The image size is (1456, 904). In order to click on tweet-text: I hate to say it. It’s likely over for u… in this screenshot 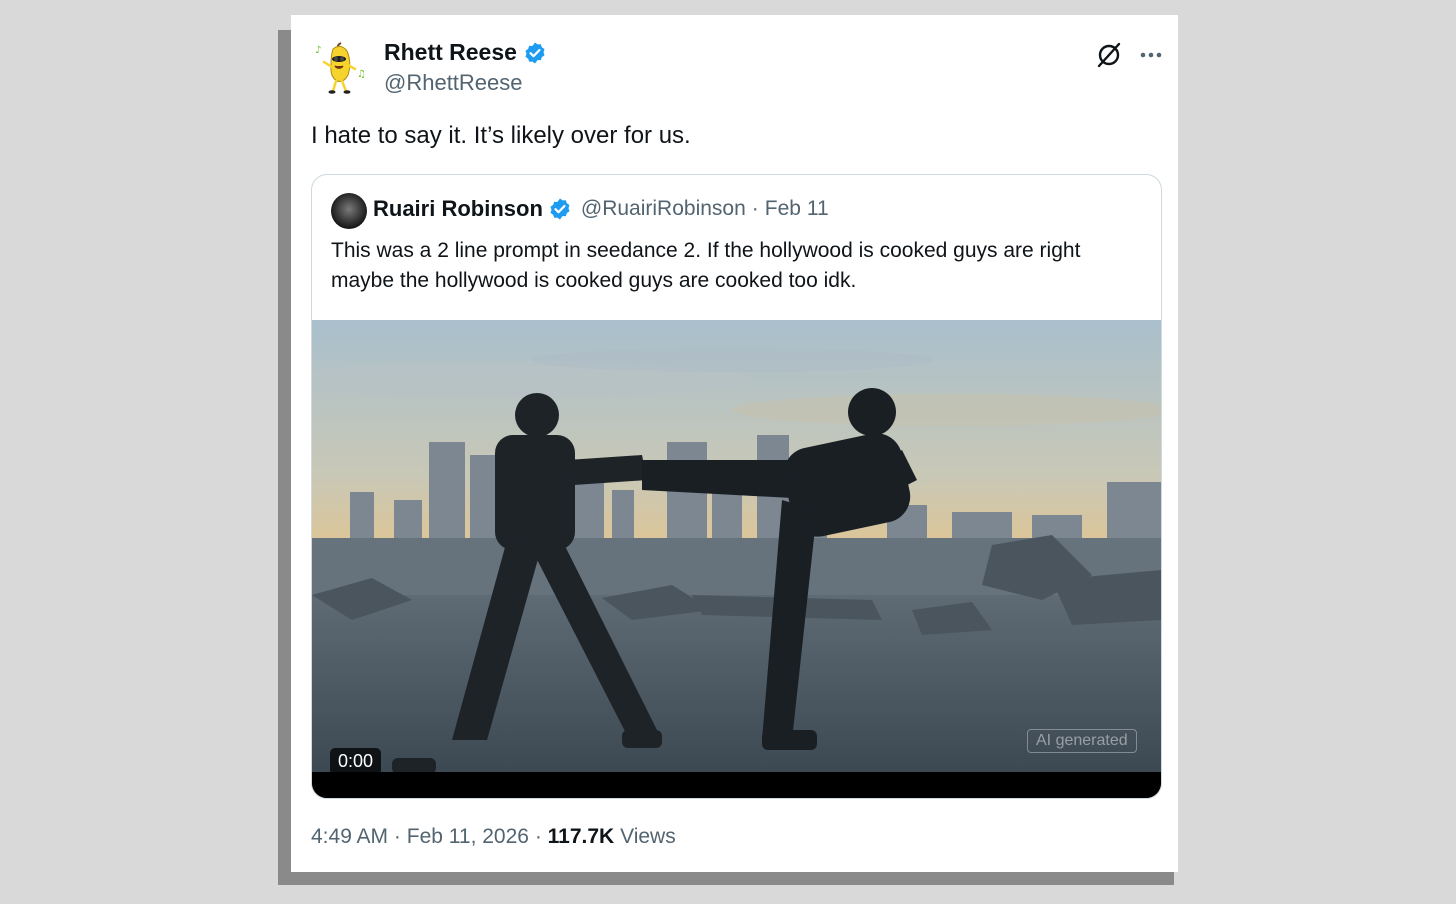, I will do `click(501, 135)`.